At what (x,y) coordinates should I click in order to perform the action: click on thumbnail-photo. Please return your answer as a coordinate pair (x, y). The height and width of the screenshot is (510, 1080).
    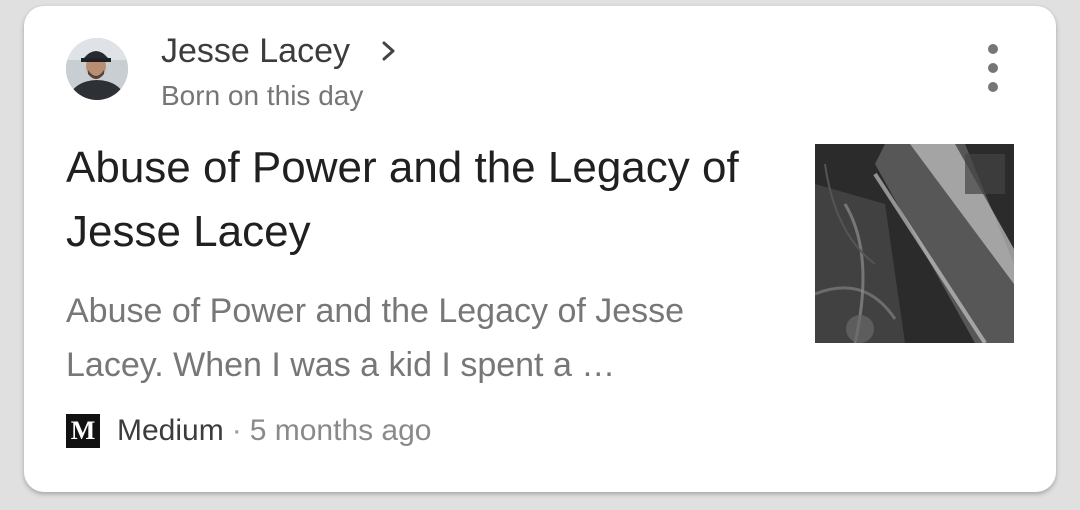
    Looking at the image, I should click on (914, 243).